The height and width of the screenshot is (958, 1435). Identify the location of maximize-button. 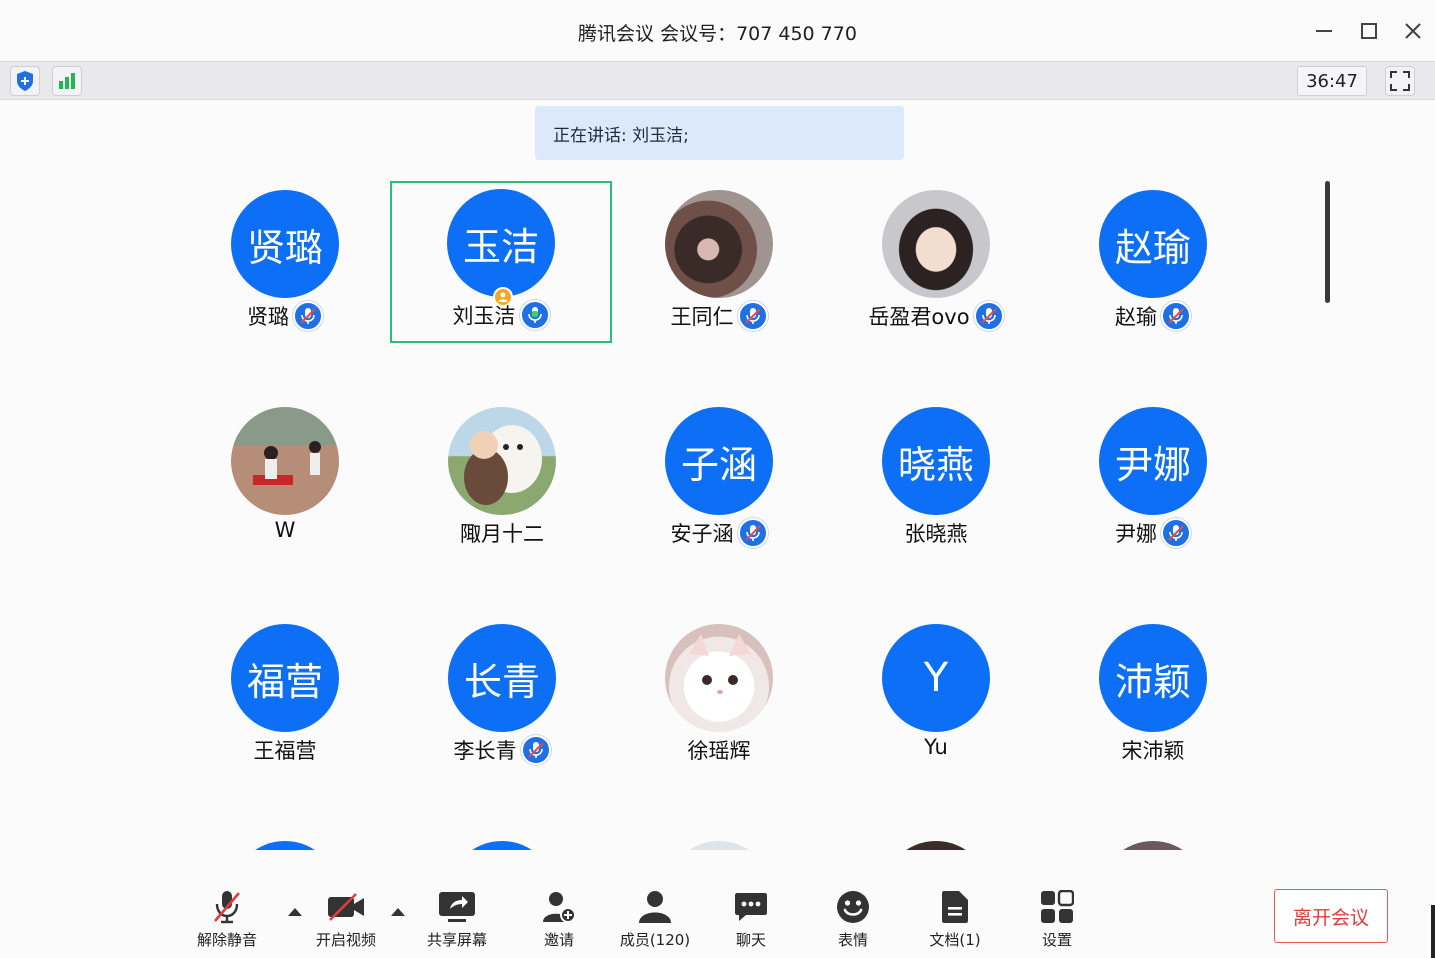
(1369, 31).